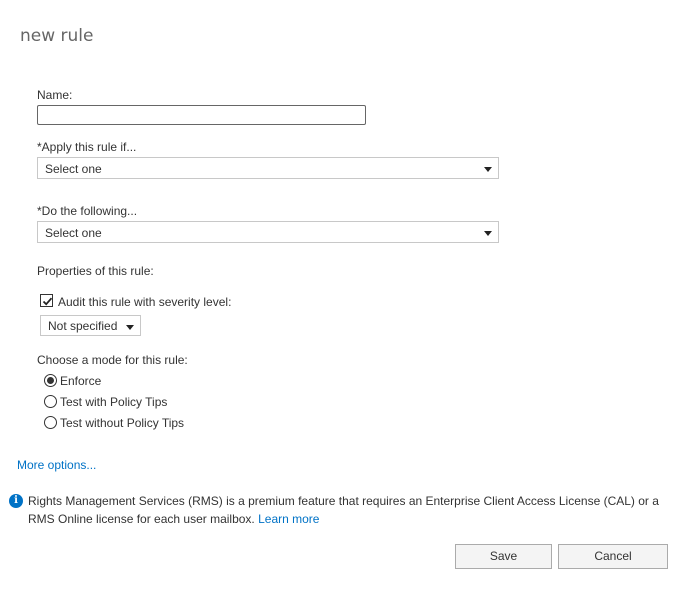 The height and width of the screenshot is (602, 700). What do you see at coordinates (201, 115) in the screenshot?
I see `name-field` at bounding box center [201, 115].